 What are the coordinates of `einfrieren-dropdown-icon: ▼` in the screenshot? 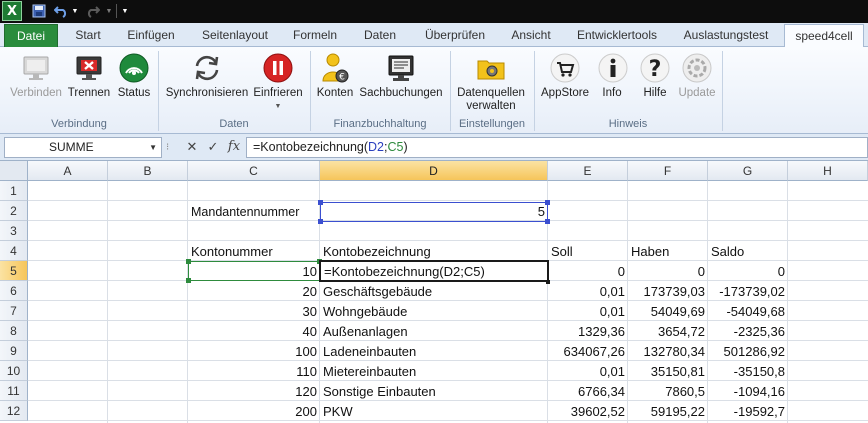 It's located at (278, 106).